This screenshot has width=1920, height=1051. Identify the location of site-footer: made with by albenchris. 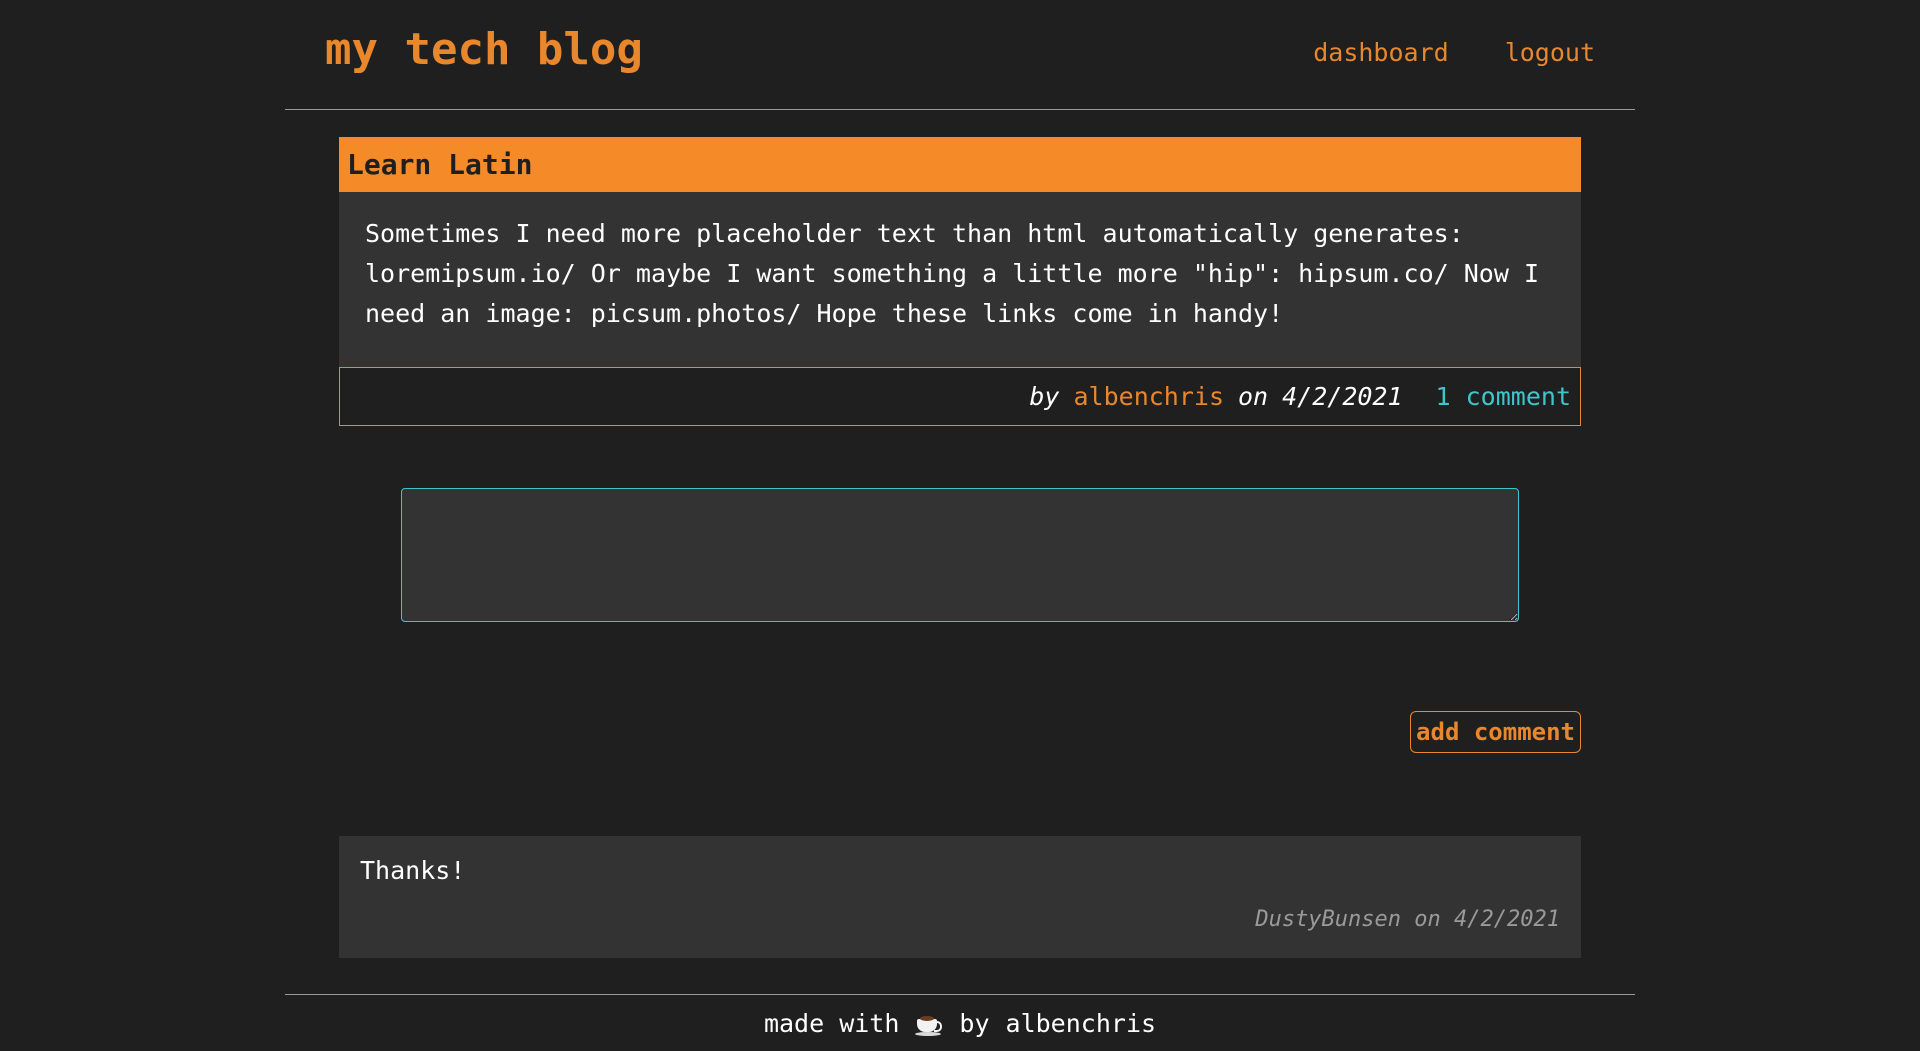
(960, 1022).